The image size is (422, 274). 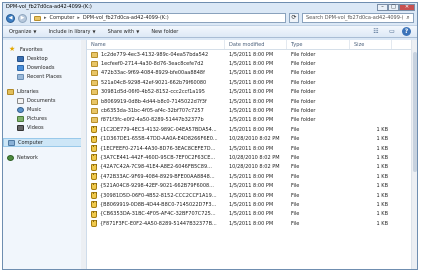 I want to click on include-in-library-button: Include in library ▼, so click(x=71, y=32).